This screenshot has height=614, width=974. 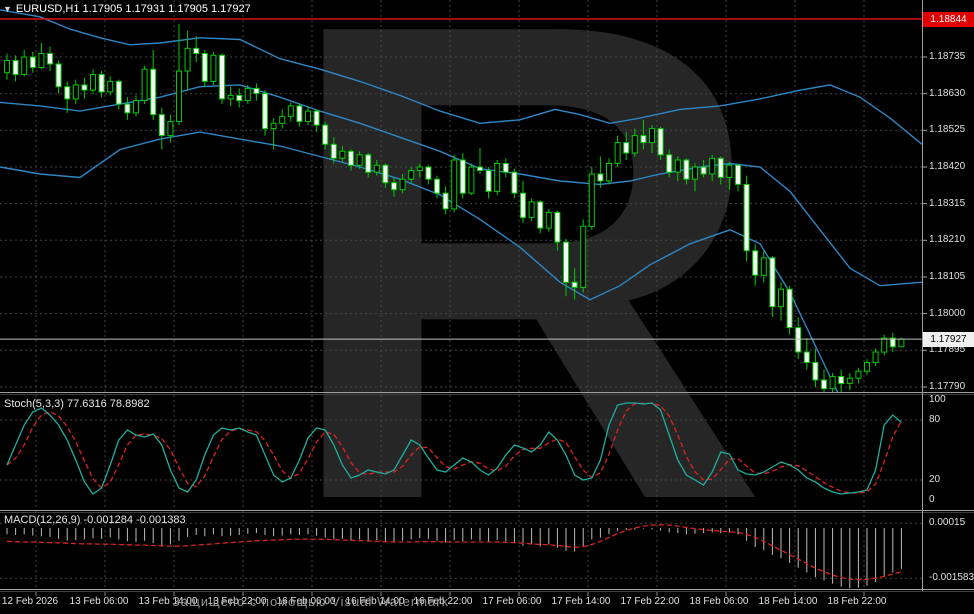 What do you see at coordinates (937, 399) in the screenshot?
I see `indicator-axis-label: 100` at bounding box center [937, 399].